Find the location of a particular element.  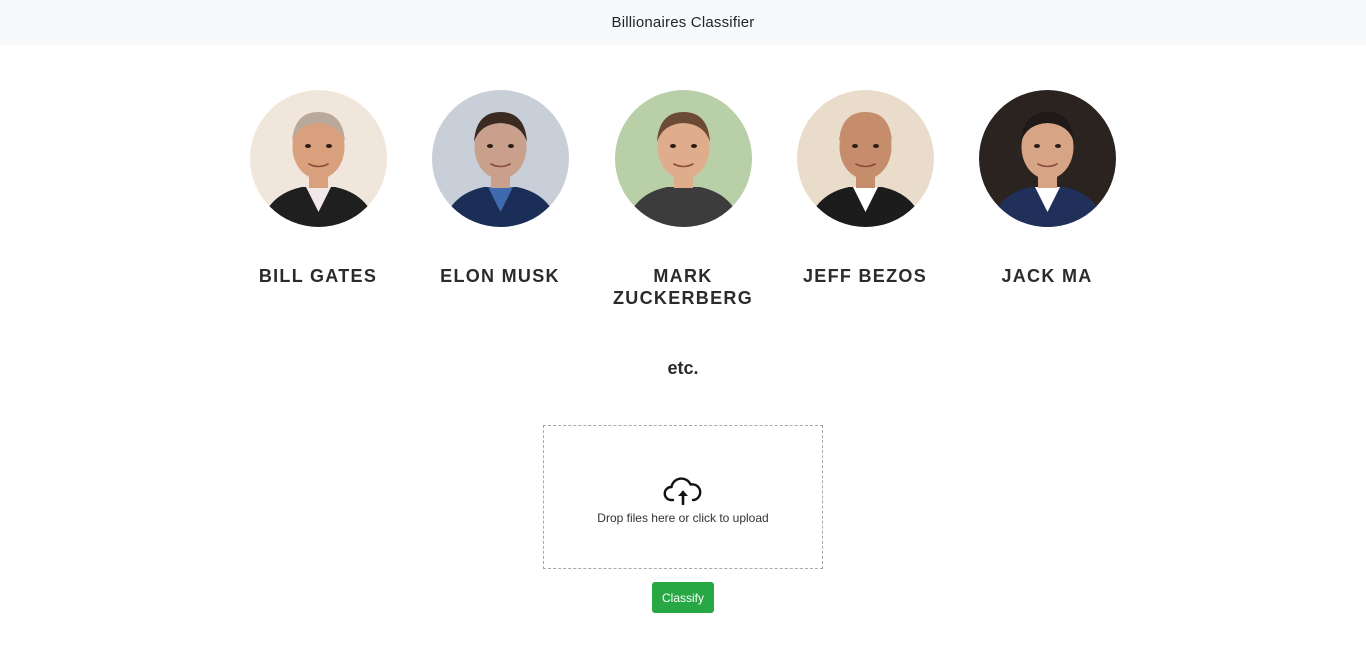

person-card-3: Jeff Bezos is located at coordinates (865, 188).